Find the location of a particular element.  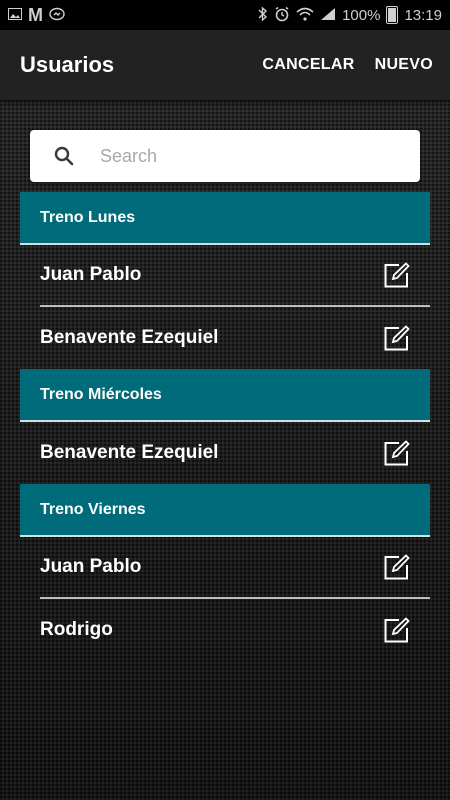

alarm-icon is located at coordinates (282, 15).